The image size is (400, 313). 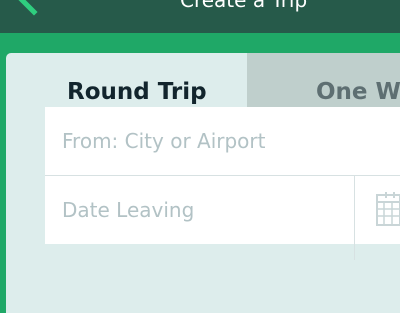 What do you see at coordinates (27, 8) in the screenshot?
I see `chevron-left-icon` at bounding box center [27, 8].